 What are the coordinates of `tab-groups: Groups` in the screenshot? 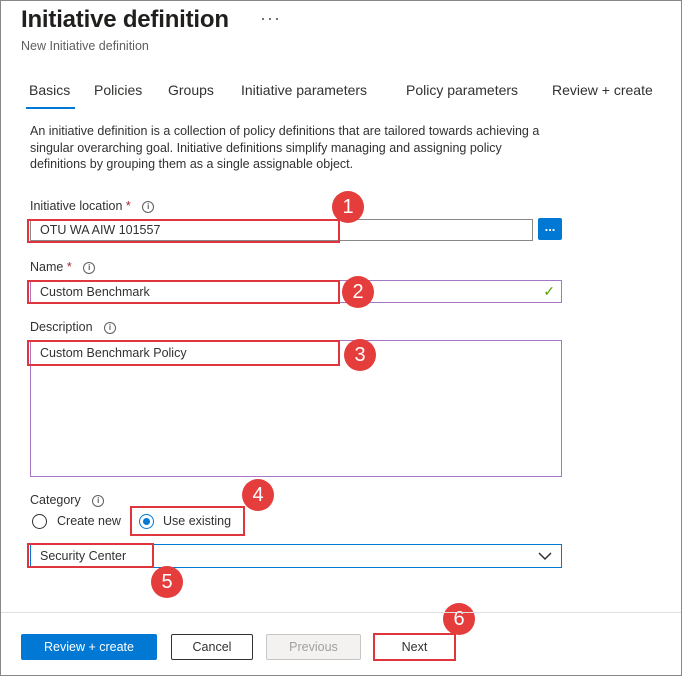 It's located at (191, 90).